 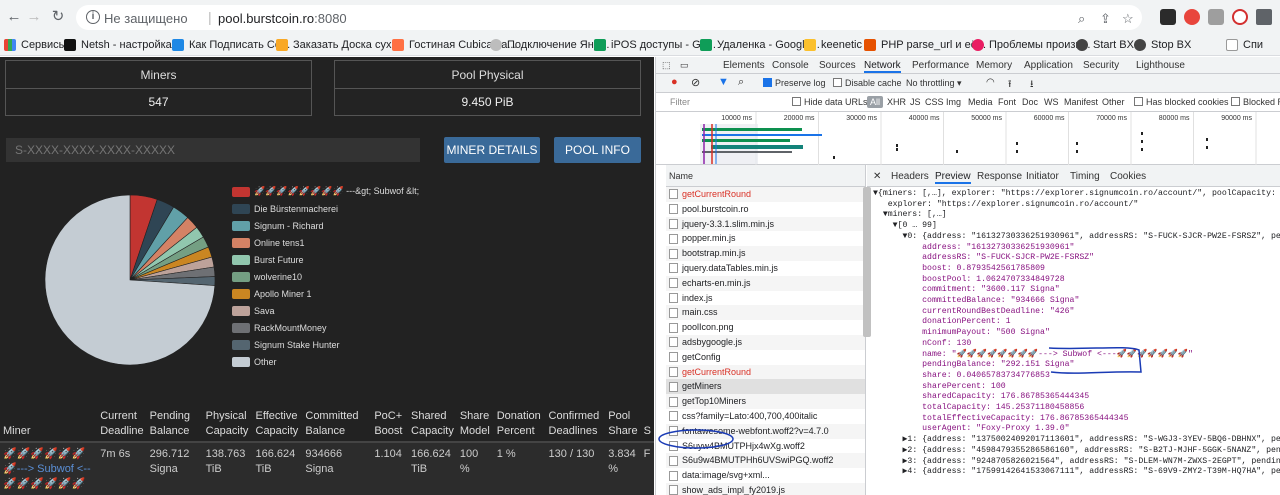 I want to click on column-header: Miner, so click(x=49, y=423).